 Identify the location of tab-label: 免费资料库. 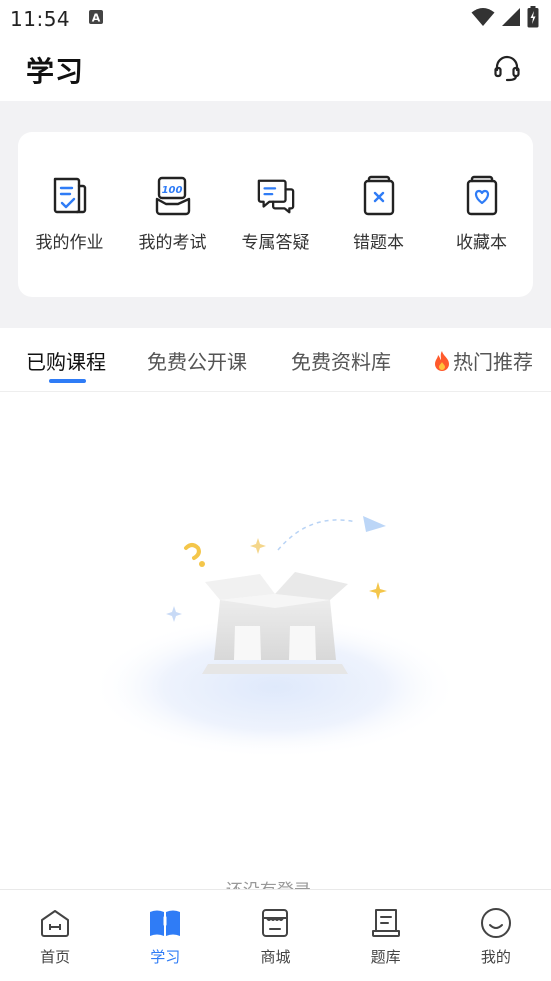
(341, 362).